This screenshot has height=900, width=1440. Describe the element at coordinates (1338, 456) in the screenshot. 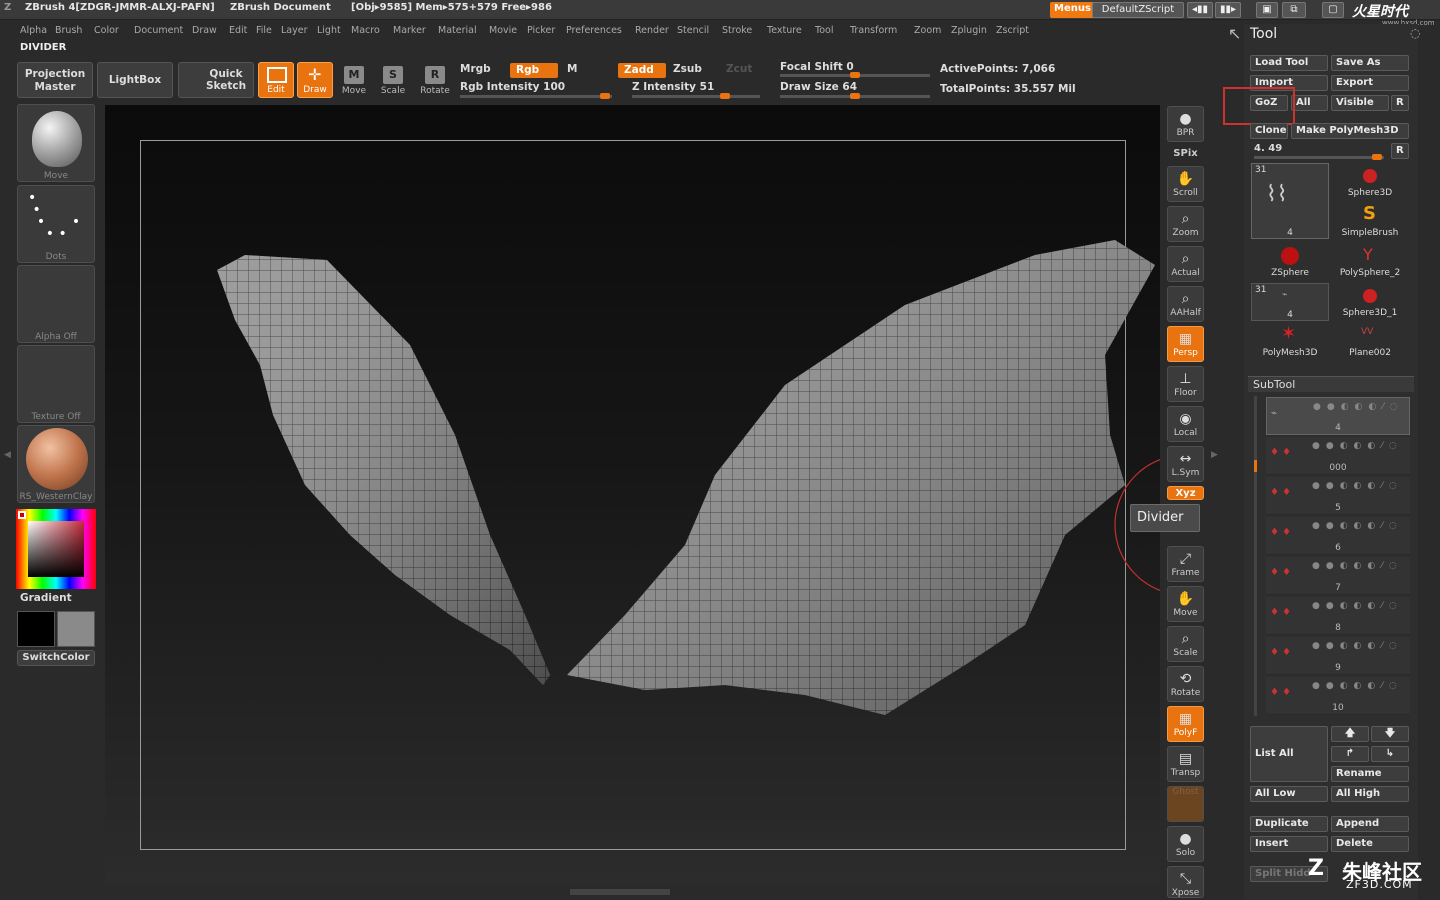

I see `subtool-row: ♦ ♦ ●●◐◐◐⁄◌ 000` at that location.